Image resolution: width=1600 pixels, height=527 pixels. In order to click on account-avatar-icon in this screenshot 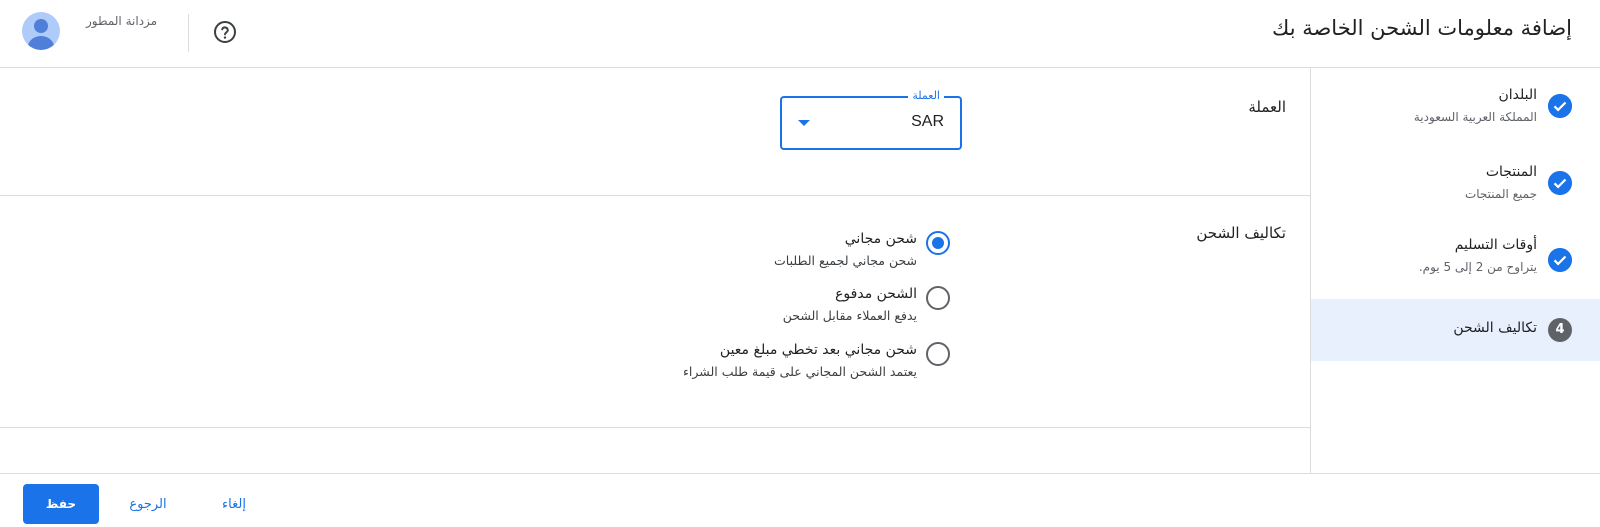, I will do `click(41, 31)`.